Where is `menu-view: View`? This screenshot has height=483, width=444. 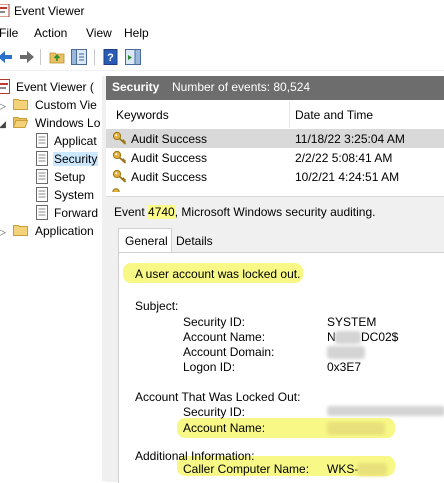 menu-view: View is located at coordinates (99, 33).